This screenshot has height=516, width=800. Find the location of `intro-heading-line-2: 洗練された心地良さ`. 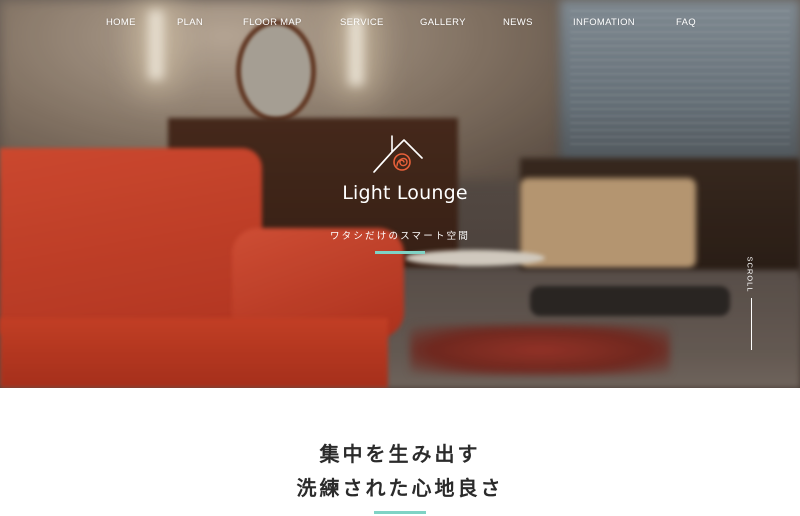

intro-heading-line-2: 洗練された心地良さ is located at coordinates (400, 488).